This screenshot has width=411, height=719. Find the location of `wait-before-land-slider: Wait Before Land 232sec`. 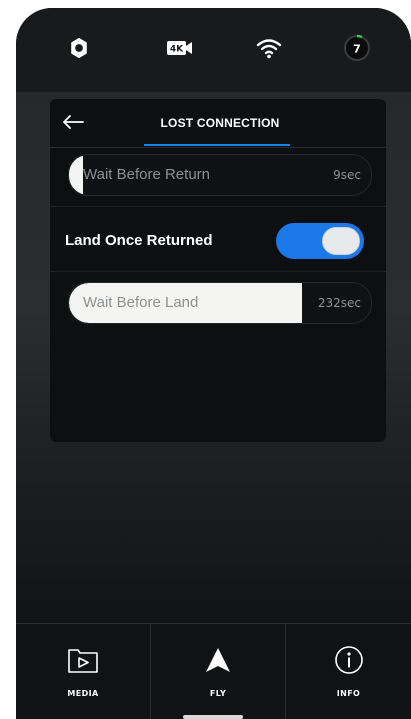

wait-before-land-slider: Wait Before Land 232sec is located at coordinates (220, 303).